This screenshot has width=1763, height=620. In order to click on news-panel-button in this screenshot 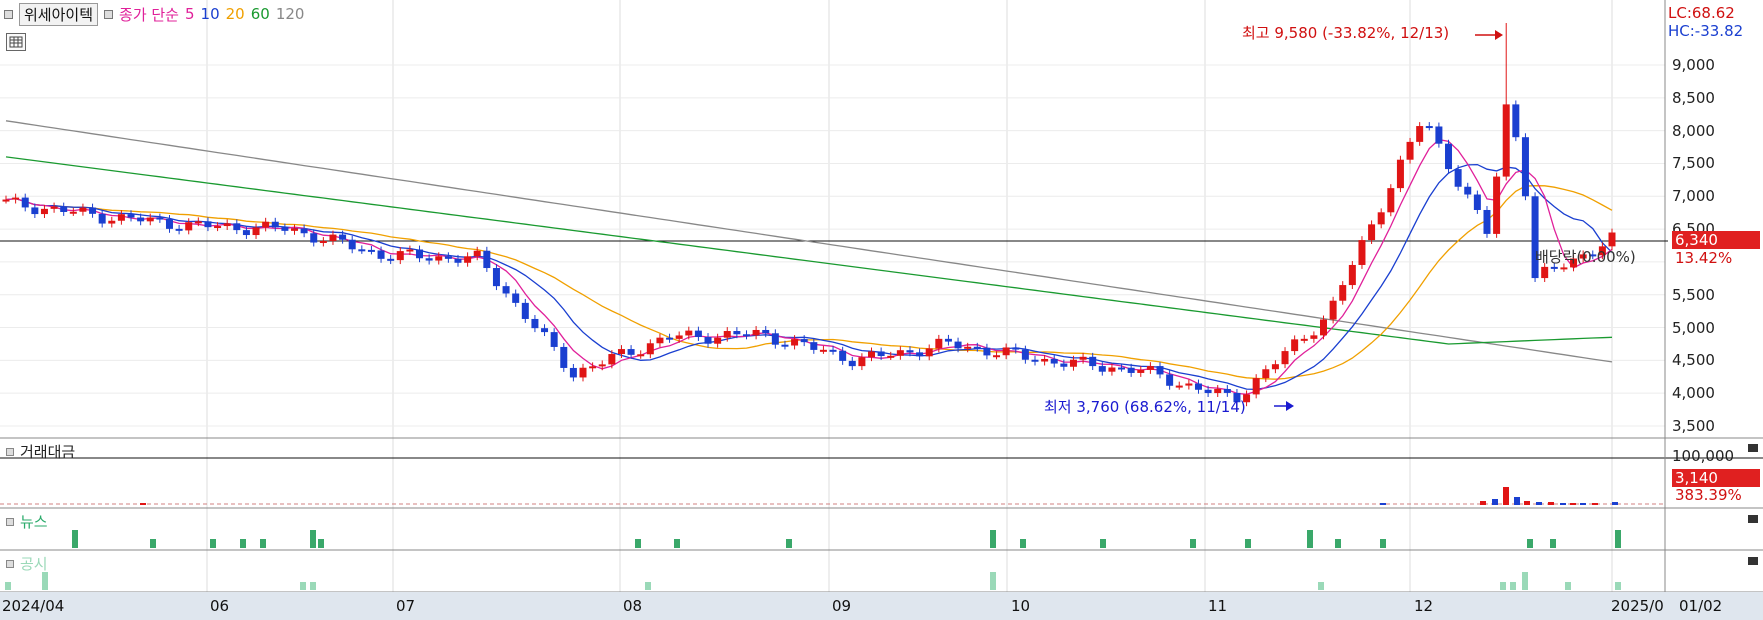, I will do `click(1753, 519)`.